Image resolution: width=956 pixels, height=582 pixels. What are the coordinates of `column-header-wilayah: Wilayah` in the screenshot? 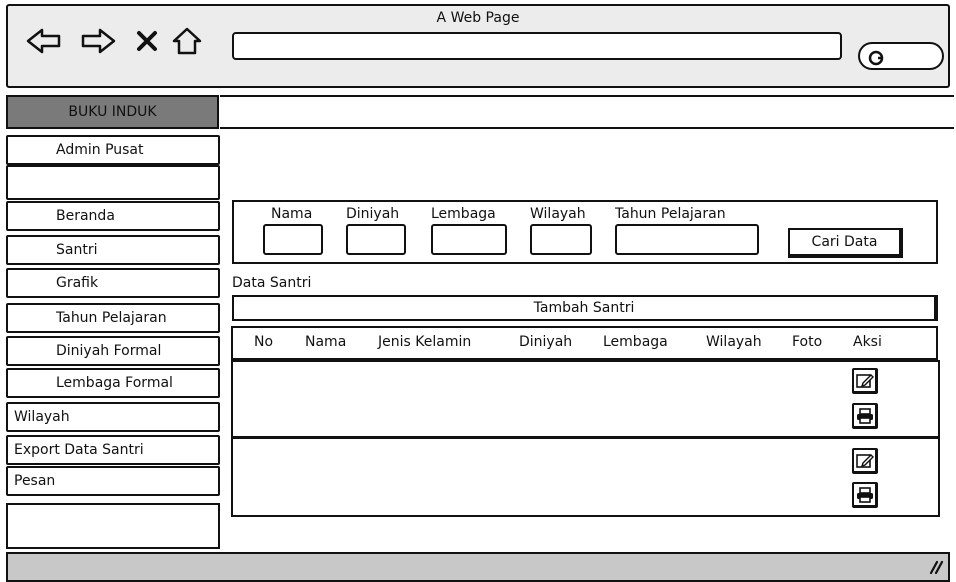 It's located at (734, 342).